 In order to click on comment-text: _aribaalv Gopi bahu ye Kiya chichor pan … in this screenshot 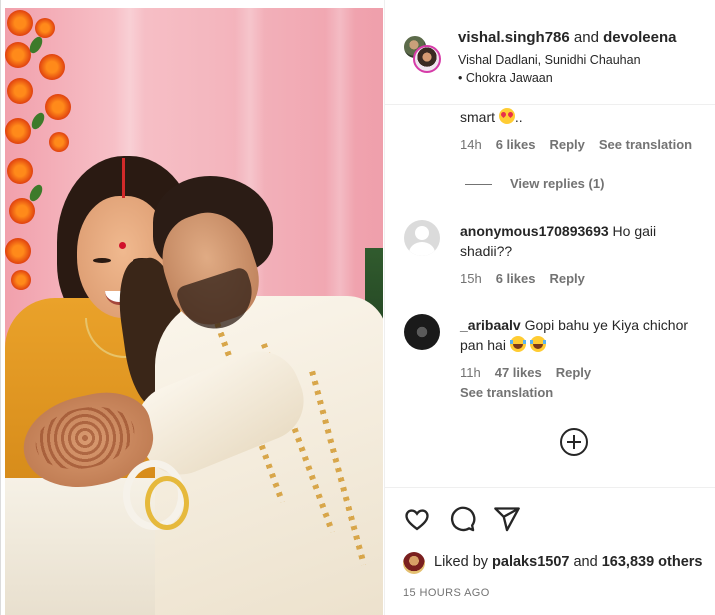, I will do `click(574, 335)`.